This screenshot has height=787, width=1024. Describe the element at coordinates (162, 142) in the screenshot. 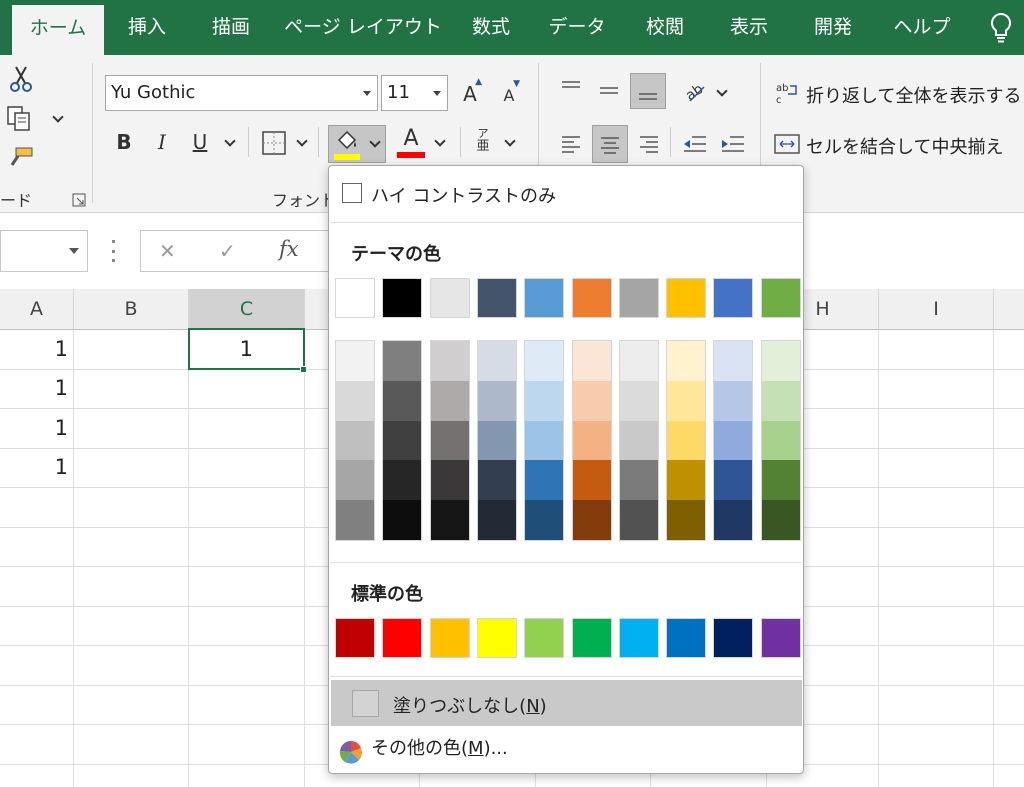

I see `italic-button: I` at that location.